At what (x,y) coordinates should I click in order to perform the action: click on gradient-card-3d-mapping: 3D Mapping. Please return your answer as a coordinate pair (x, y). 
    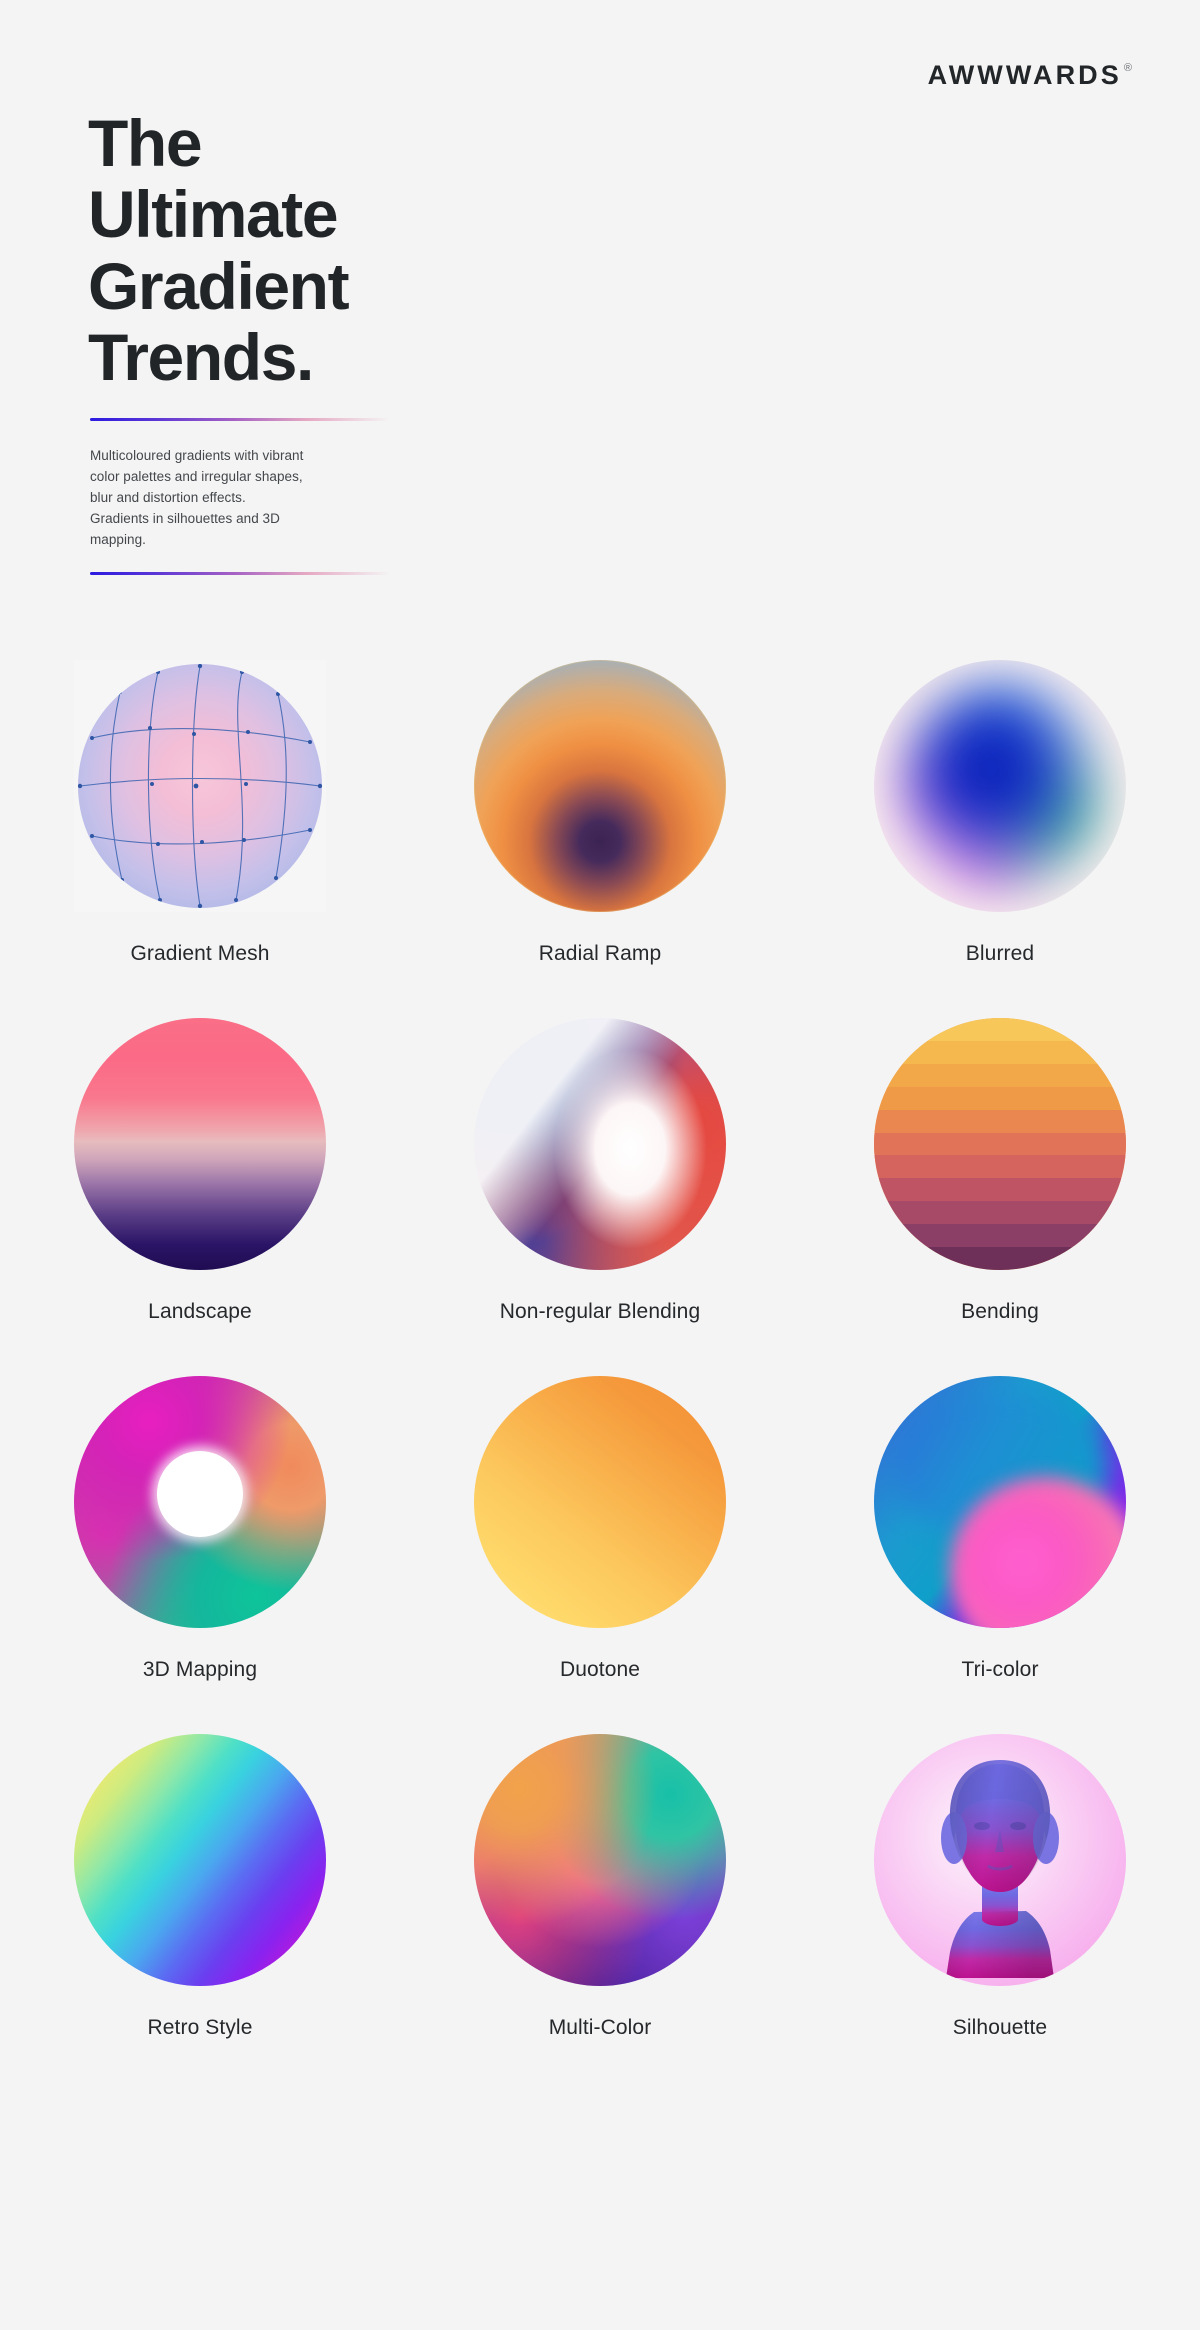
    Looking at the image, I should click on (200, 1529).